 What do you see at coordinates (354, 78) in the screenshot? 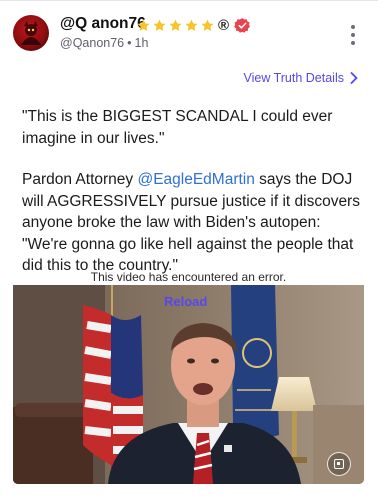
I see `chevron-right-icon` at bounding box center [354, 78].